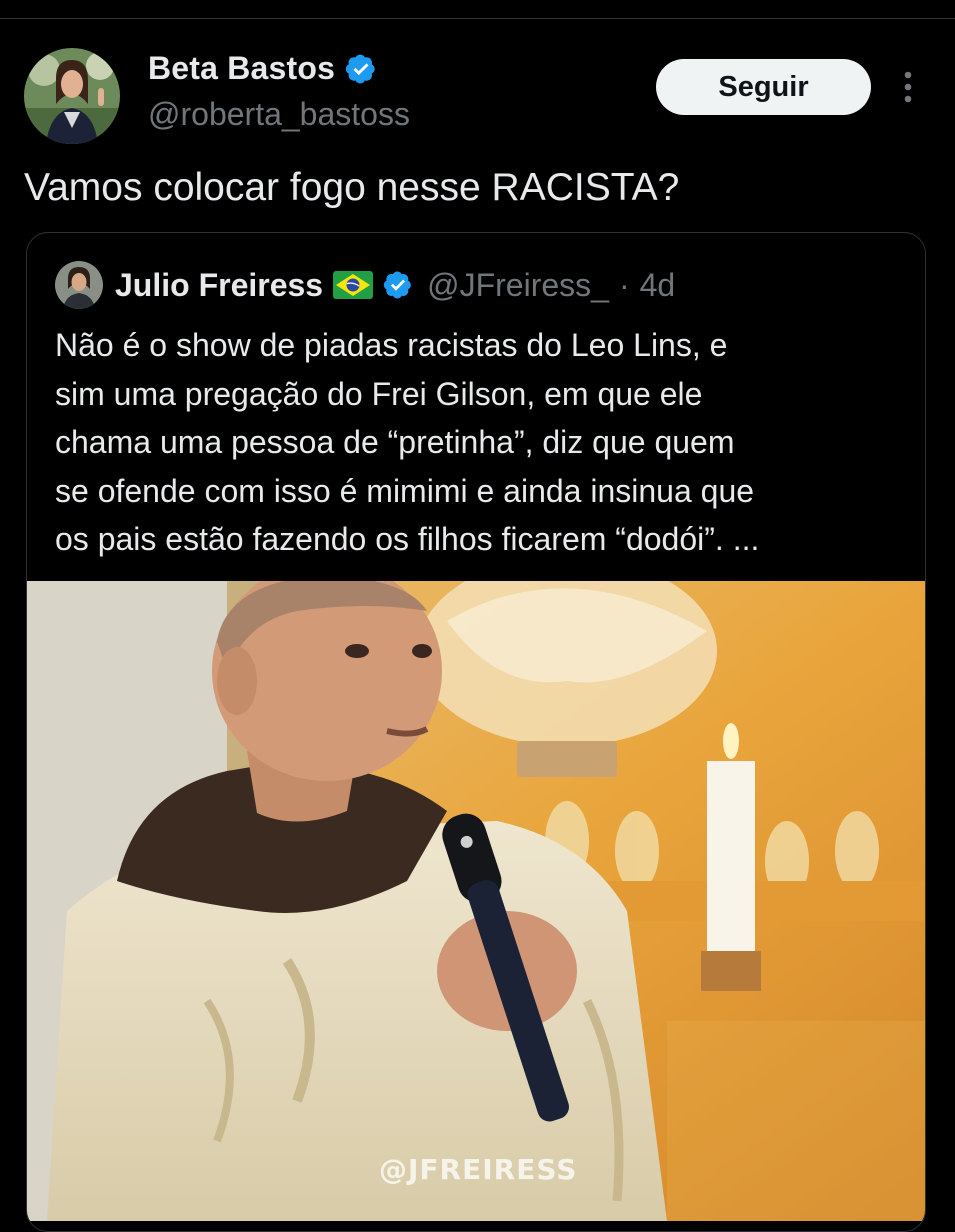 The image size is (955, 1232). What do you see at coordinates (279, 114) in the screenshot?
I see `author-handle: @roberta_bastoss` at bounding box center [279, 114].